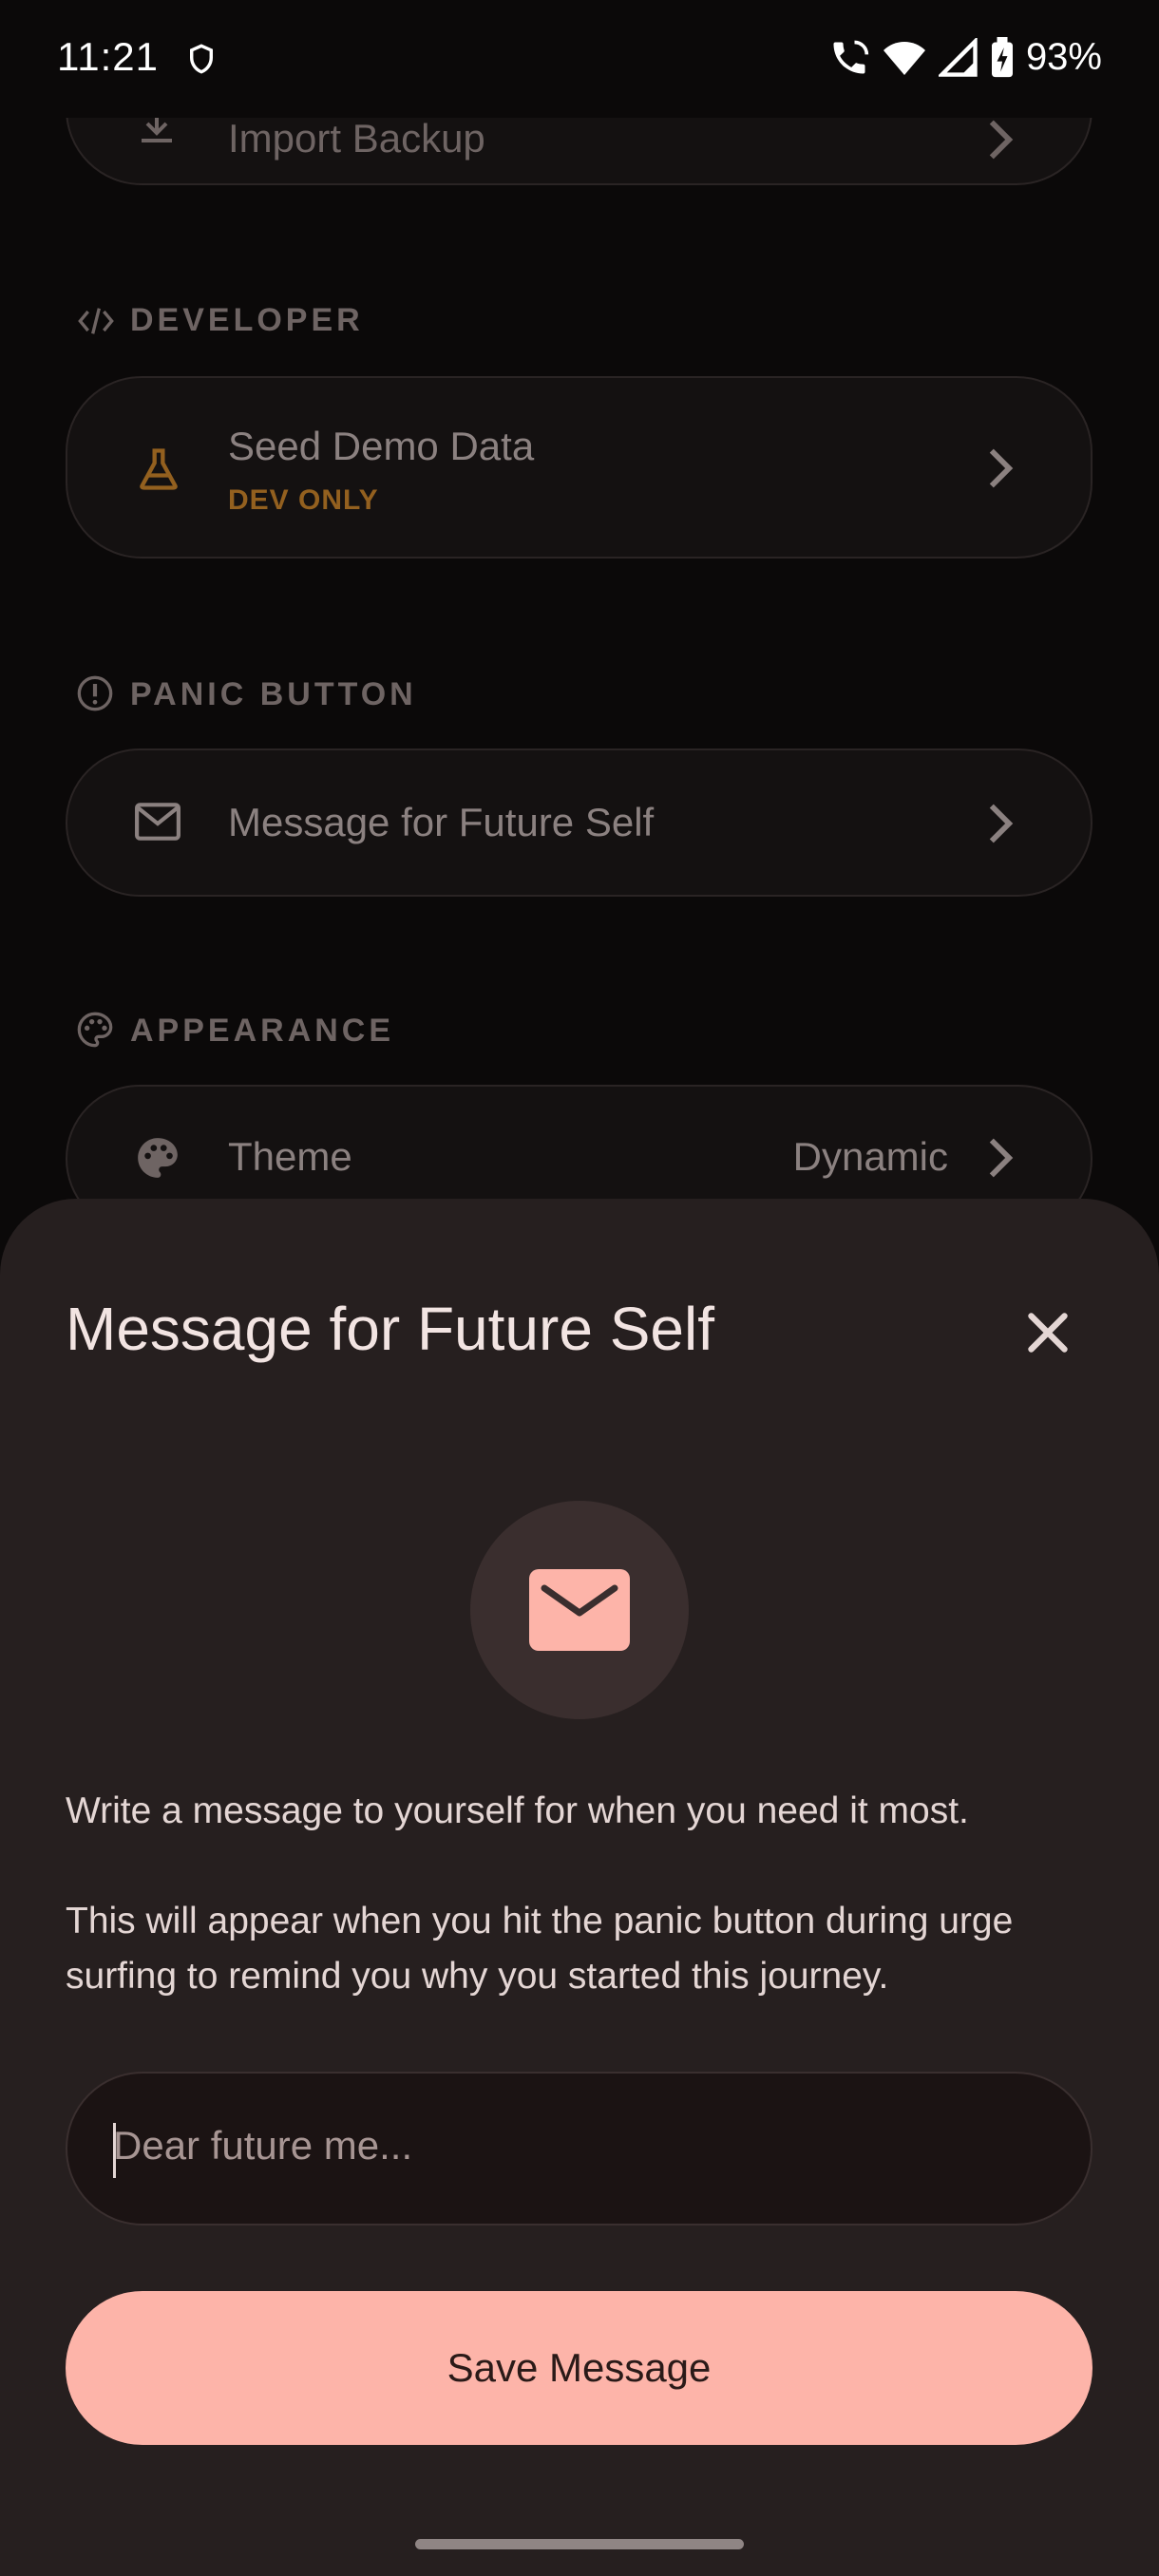 Image resolution: width=1159 pixels, height=2576 pixels. Describe the element at coordinates (95, 693) in the screenshot. I see `alert-circle-icon` at that location.